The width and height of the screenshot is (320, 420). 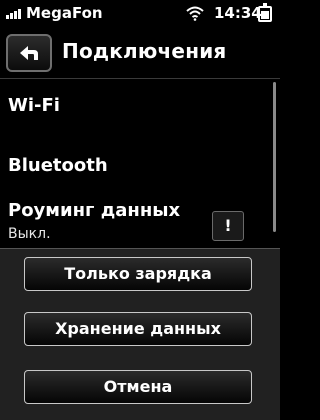 I want to click on settings-item-status: Выкл., so click(x=29, y=234).